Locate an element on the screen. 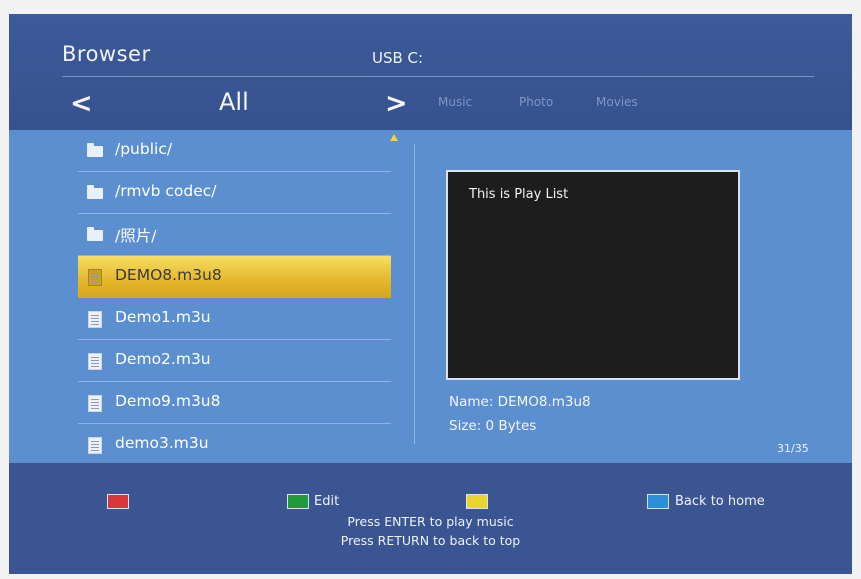 Image resolution: width=861 pixels, height=579 pixels. list-item-label: /public/ is located at coordinates (144, 149).